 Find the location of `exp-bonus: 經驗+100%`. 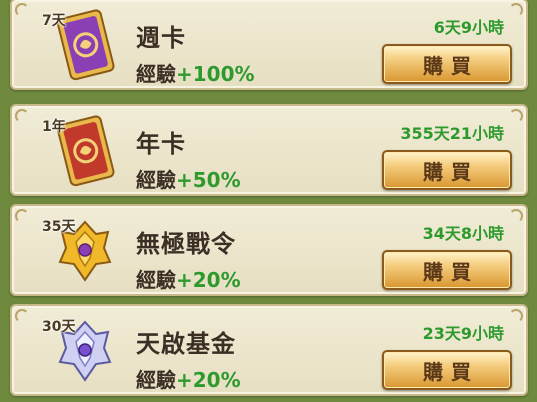

exp-bonus: 經驗+100% is located at coordinates (195, 72).